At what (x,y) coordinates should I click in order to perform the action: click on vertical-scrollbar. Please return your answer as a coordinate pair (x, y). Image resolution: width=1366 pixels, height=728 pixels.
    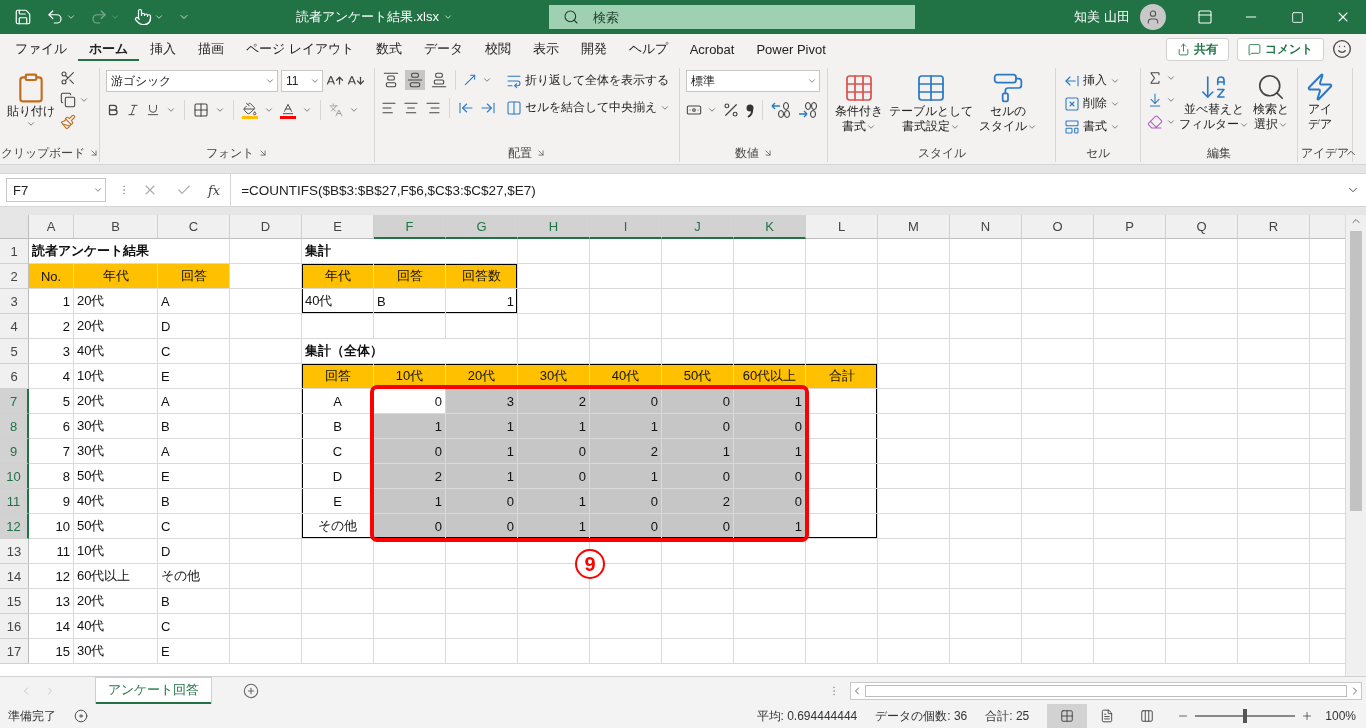
    Looking at the image, I should click on (1355, 445).